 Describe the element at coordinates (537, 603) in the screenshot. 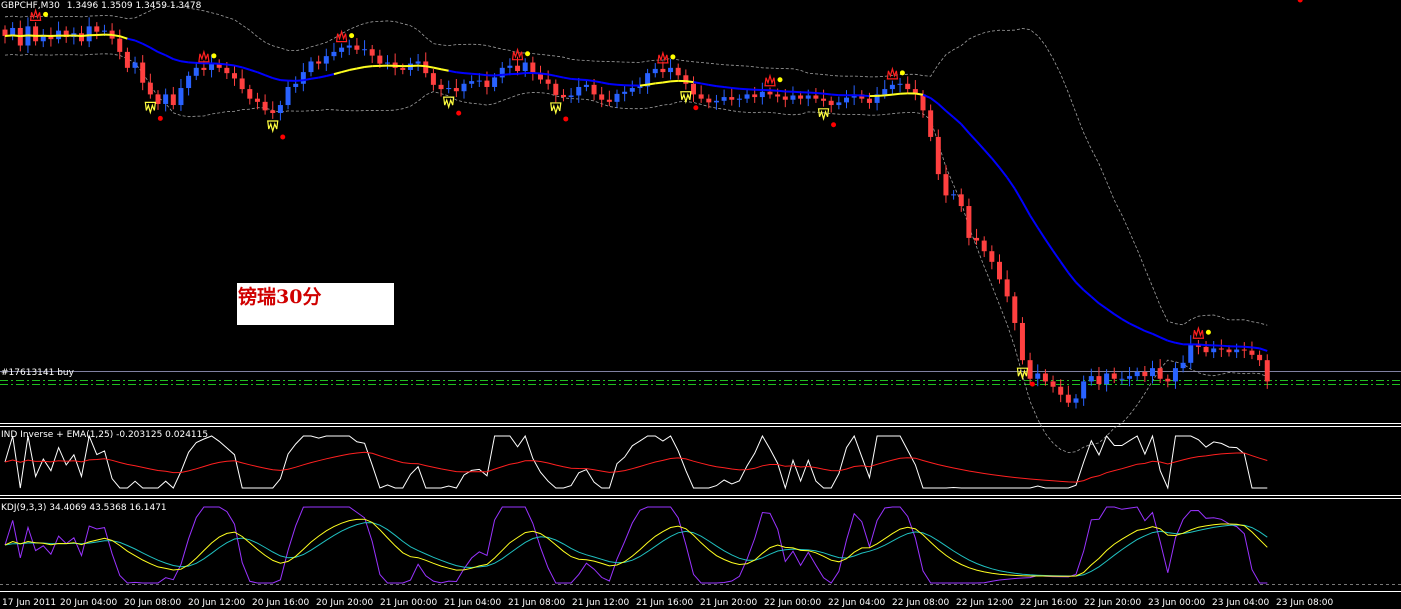

I see `time-axis-label: 21 Jun 08:00` at that location.